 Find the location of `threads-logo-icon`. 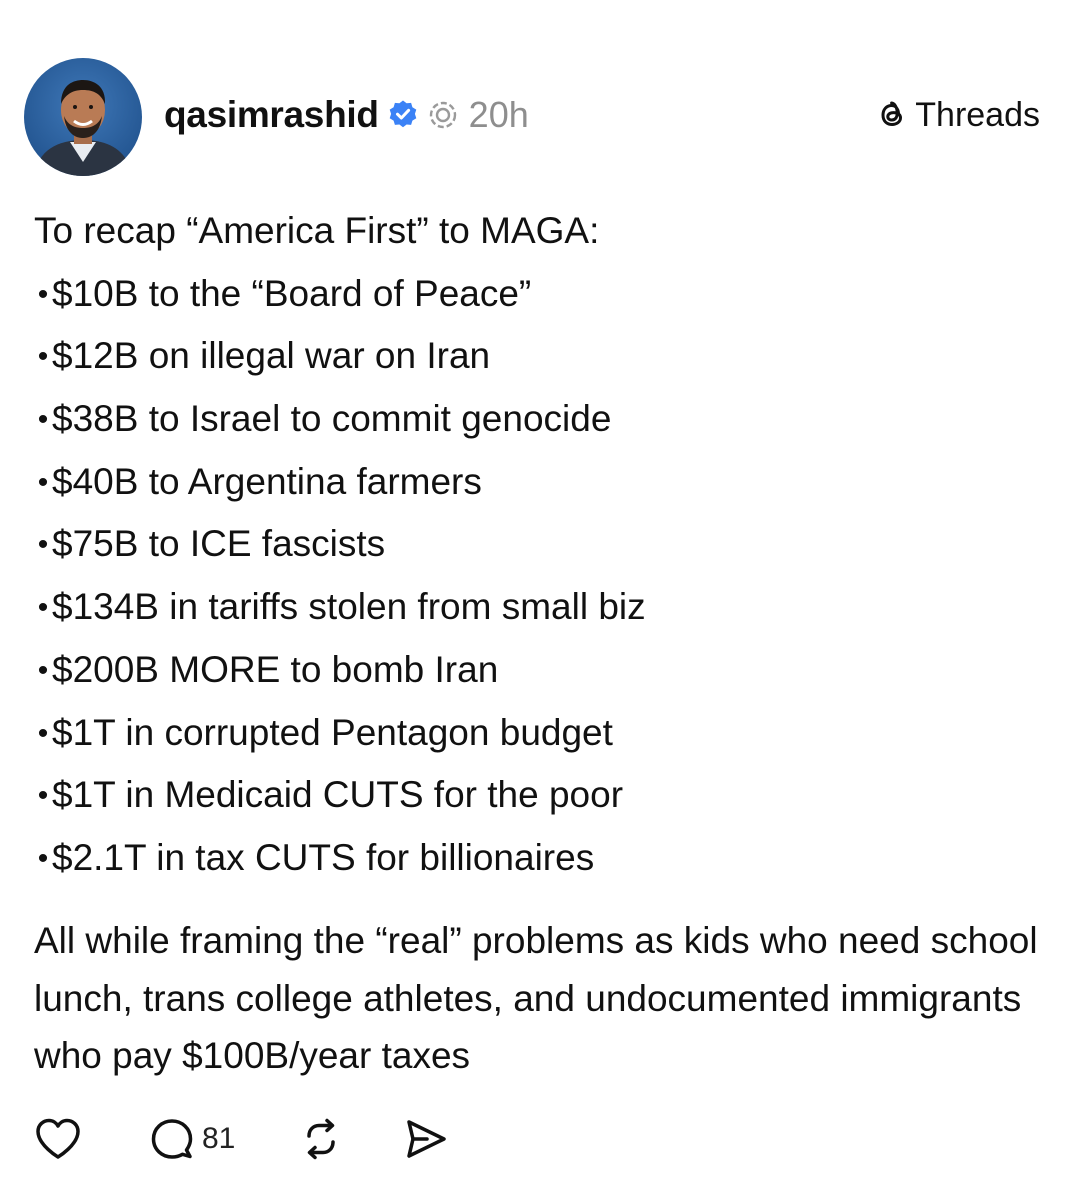

threads-logo-icon is located at coordinates (892, 115).